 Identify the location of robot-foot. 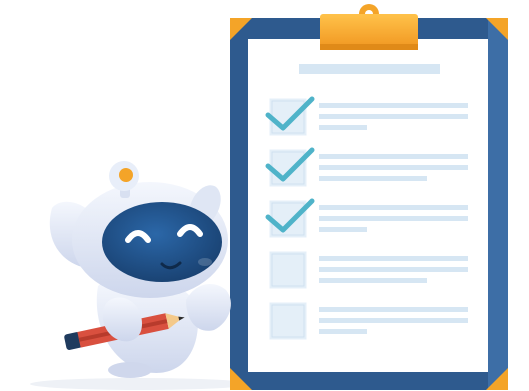
(130, 370).